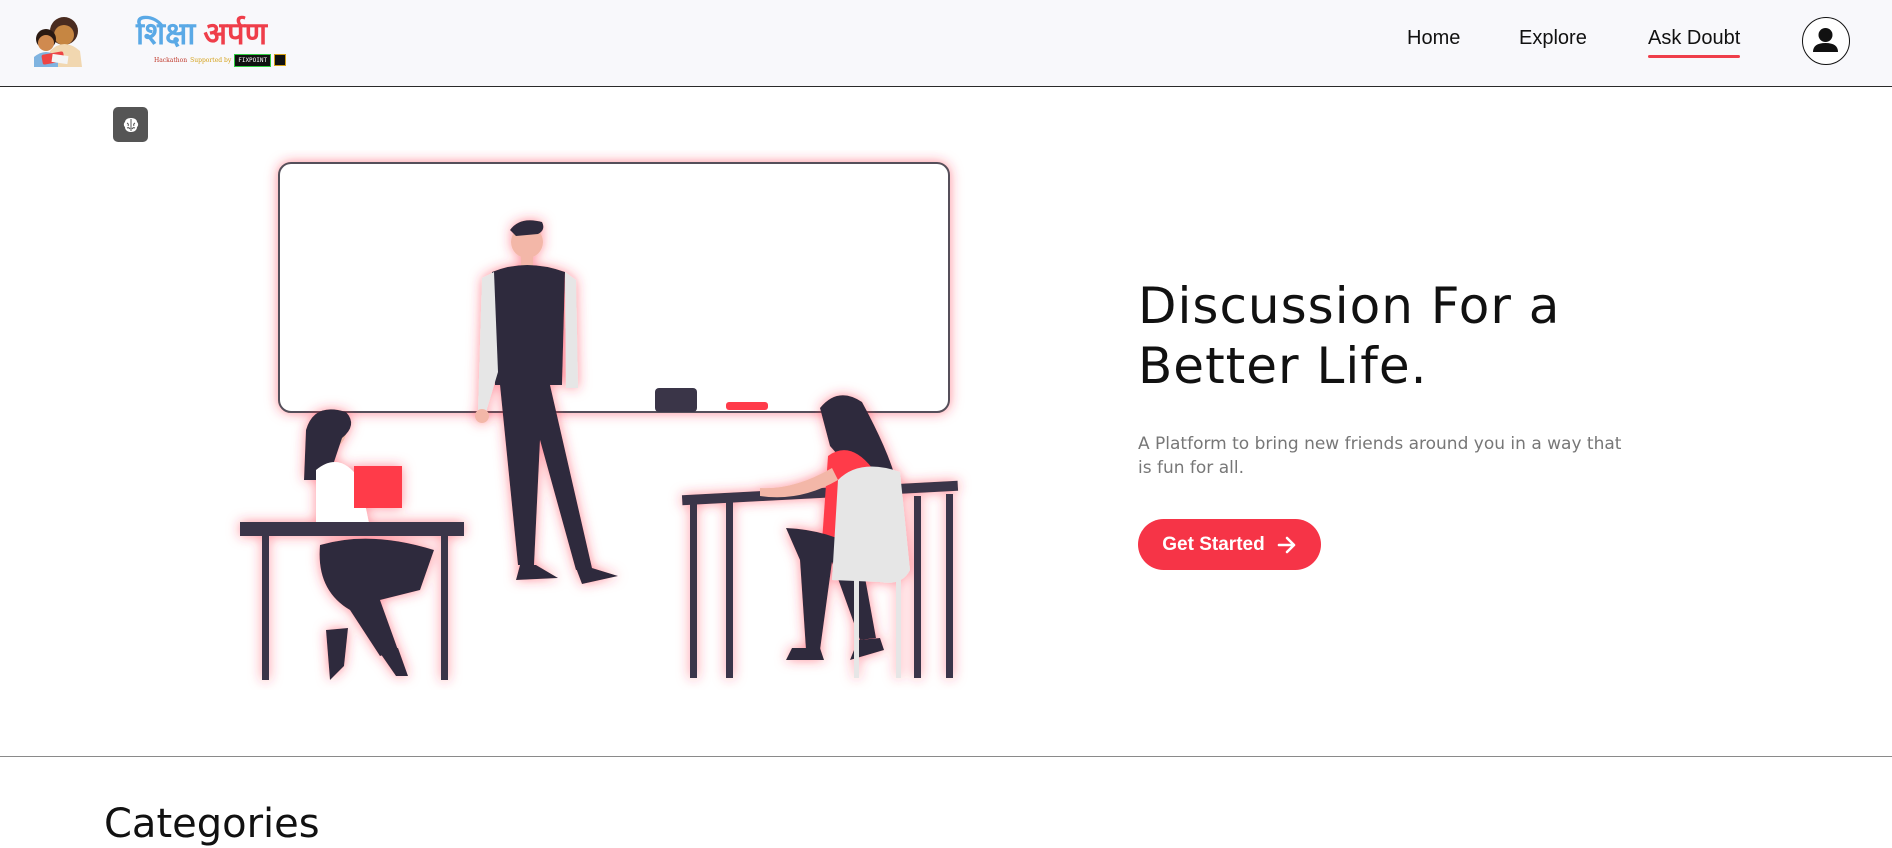 The height and width of the screenshot is (848, 1892). What do you see at coordinates (171, 60) in the screenshot?
I see `brand-tagline-hackathon: Hackathon` at bounding box center [171, 60].